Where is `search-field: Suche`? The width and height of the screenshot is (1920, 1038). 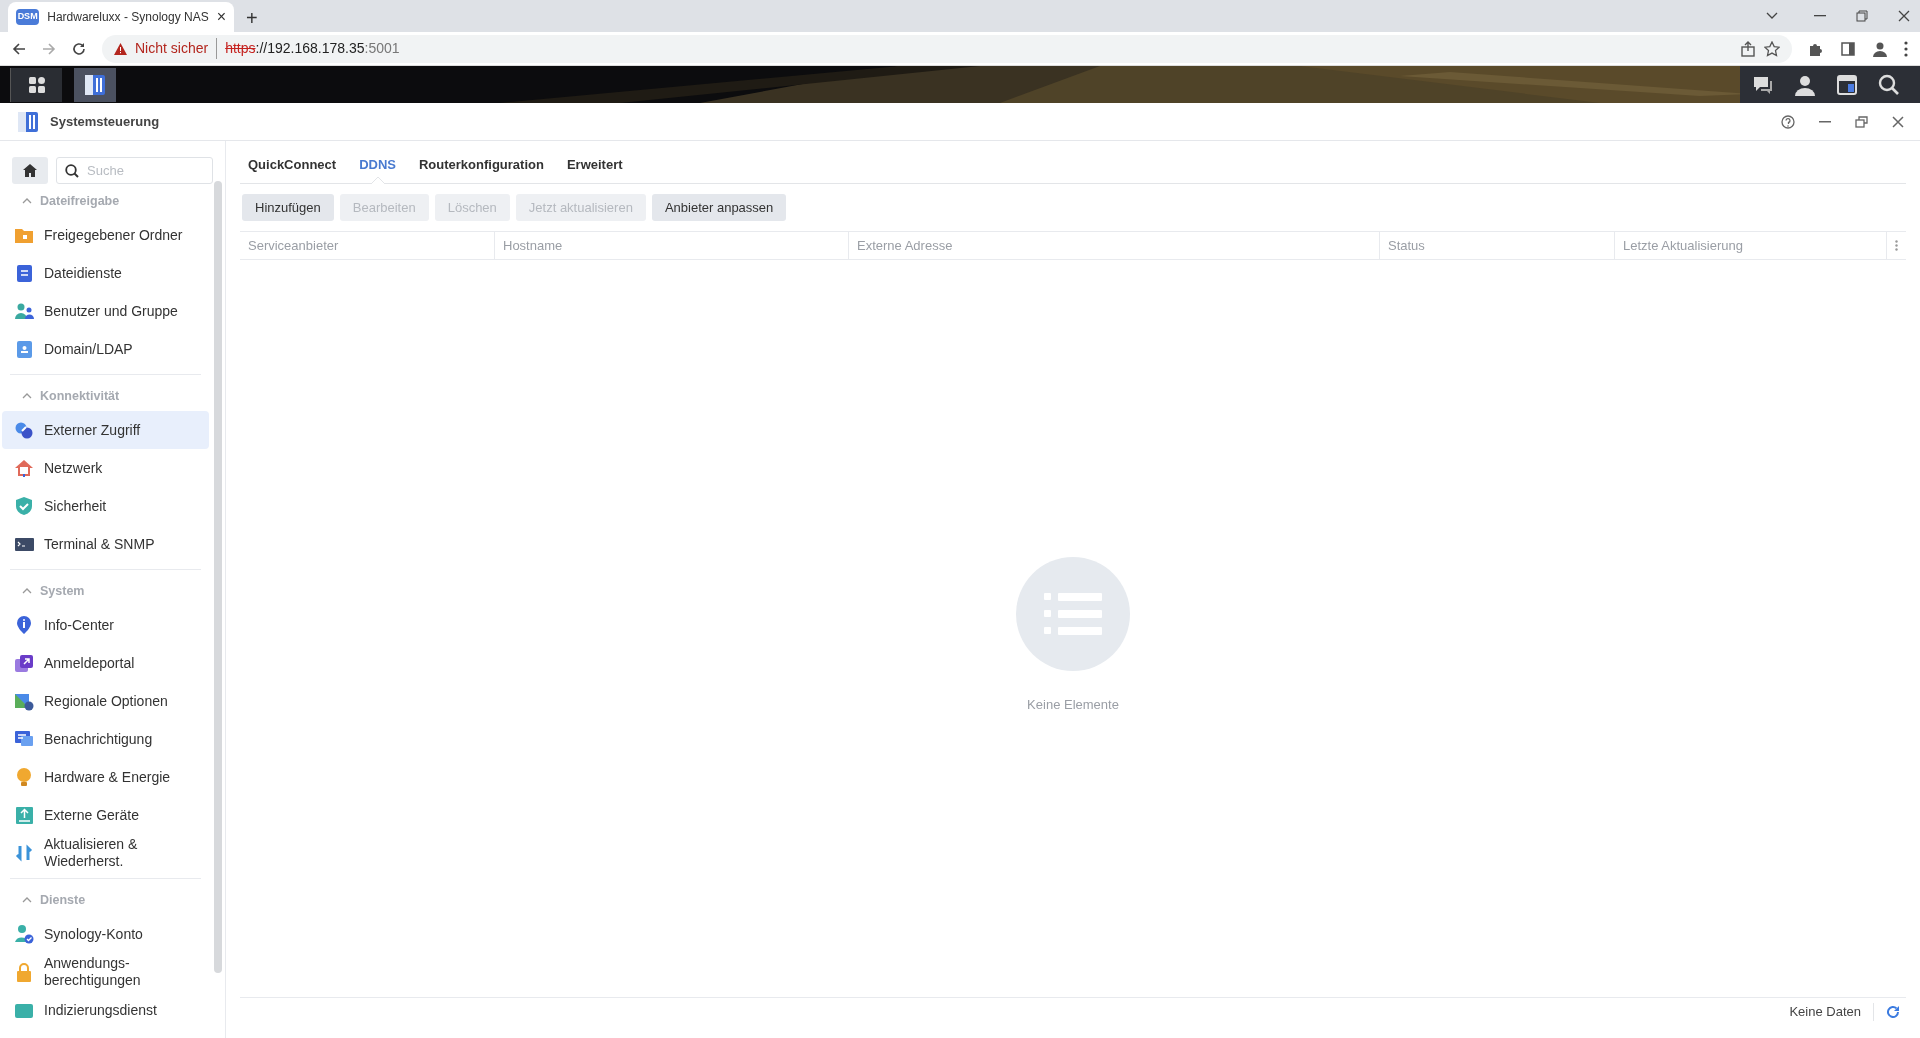
search-field: Suche is located at coordinates (134, 170).